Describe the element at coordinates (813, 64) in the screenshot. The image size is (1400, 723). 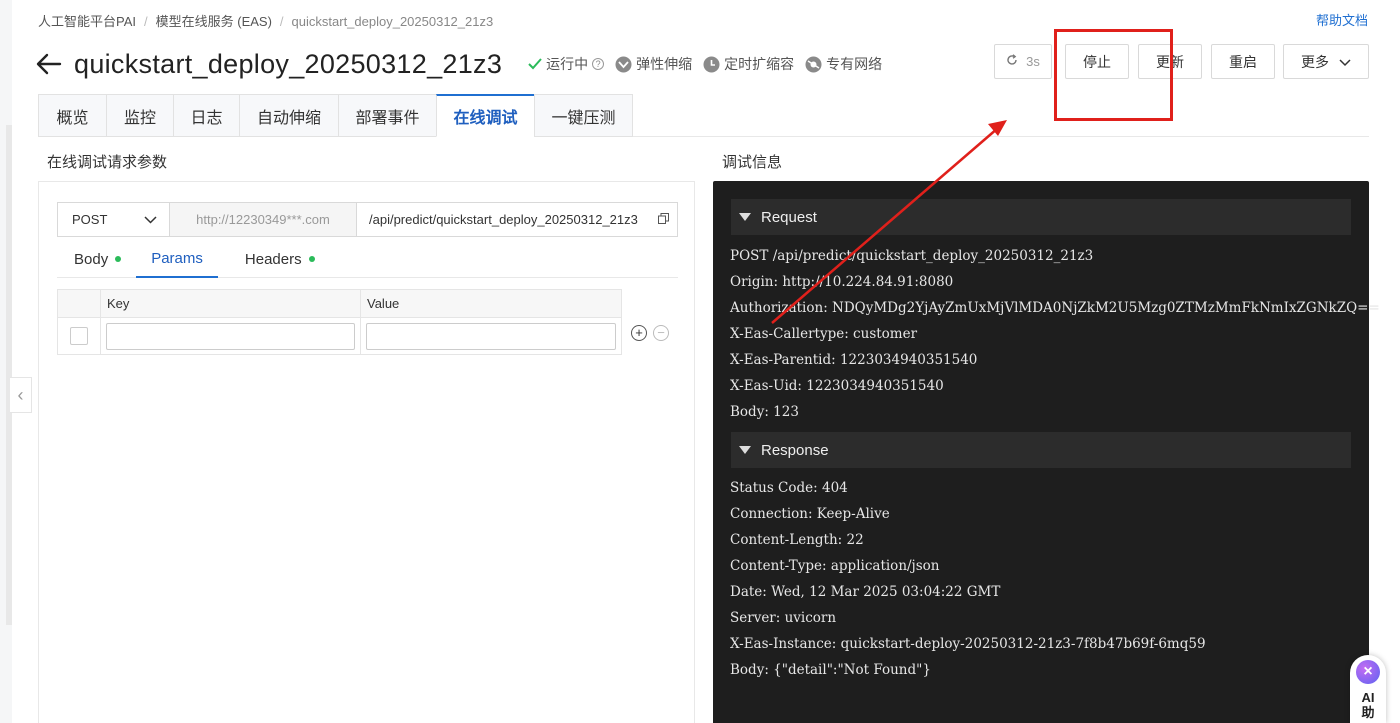
I see `network-icon` at that location.